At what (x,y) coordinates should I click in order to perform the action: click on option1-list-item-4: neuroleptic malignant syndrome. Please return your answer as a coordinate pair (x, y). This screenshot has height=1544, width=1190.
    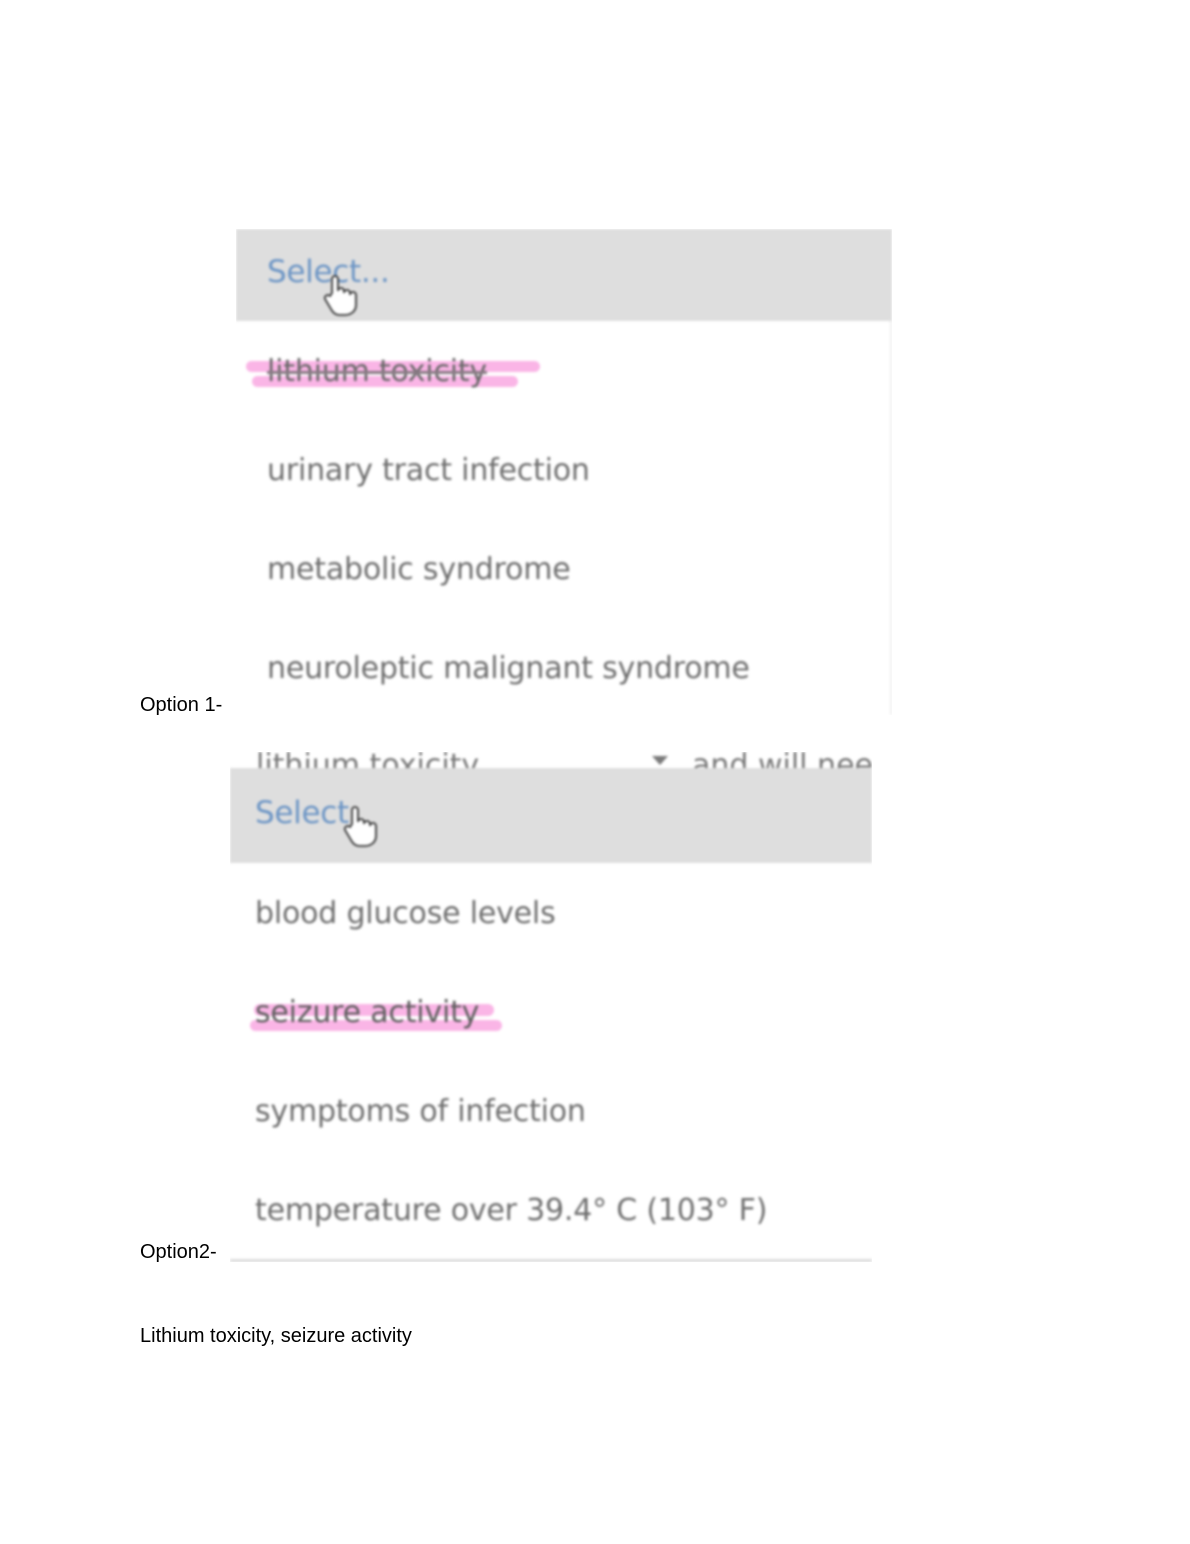
    Looking at the image, I should click on (564, 666).